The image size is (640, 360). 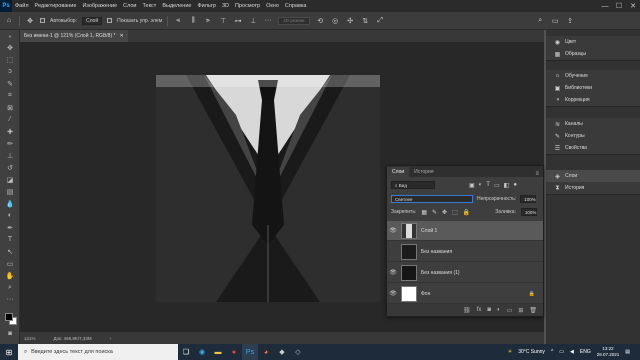 What do you see at coordinates (507, 185) in the screenshot?
I see `filter-smart-object-icon: ◧` at bounding box center [507, 185].